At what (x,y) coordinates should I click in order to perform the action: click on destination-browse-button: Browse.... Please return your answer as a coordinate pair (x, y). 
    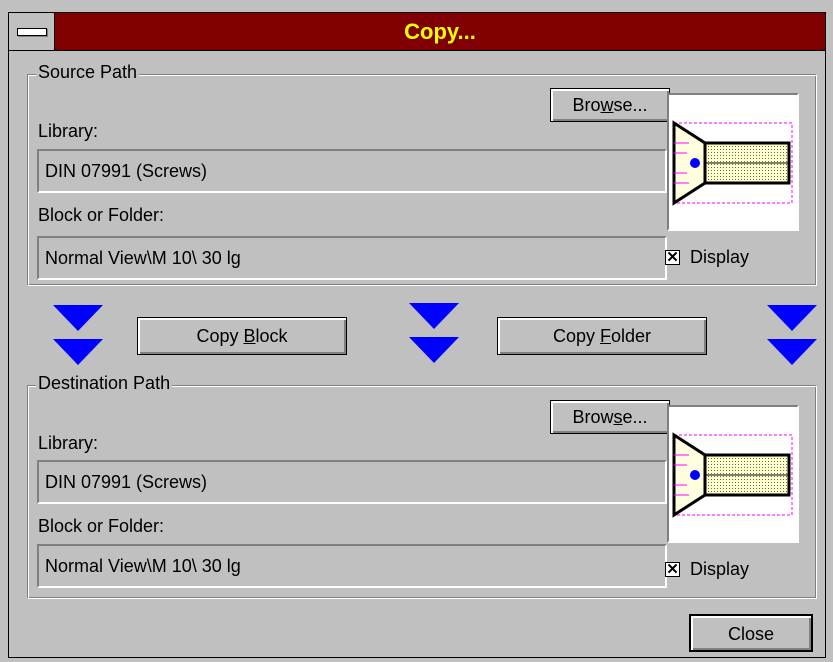
    Looking at the image, I should click on (610, 417).